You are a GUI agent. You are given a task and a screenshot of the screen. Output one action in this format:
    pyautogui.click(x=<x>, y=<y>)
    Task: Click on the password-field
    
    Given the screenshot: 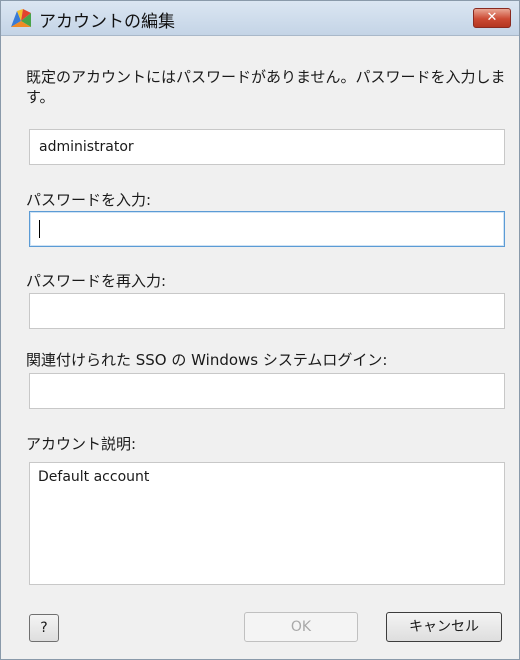 What is the action you would take?
    pyautogui.click(x=267, y=229)
    